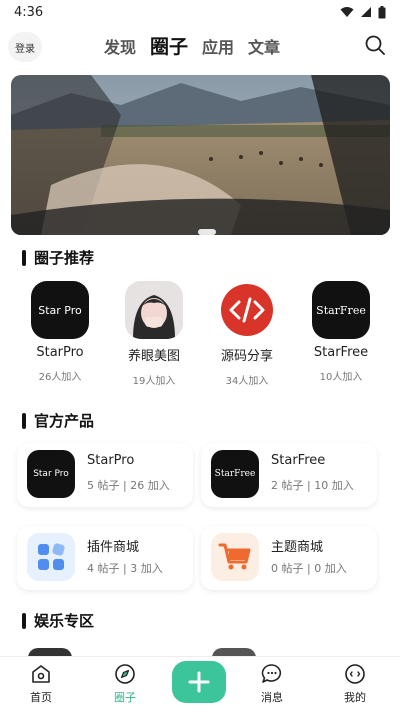 This screenshot has width=400, height=712. I want to click on battery-icon, so click(382, 11).